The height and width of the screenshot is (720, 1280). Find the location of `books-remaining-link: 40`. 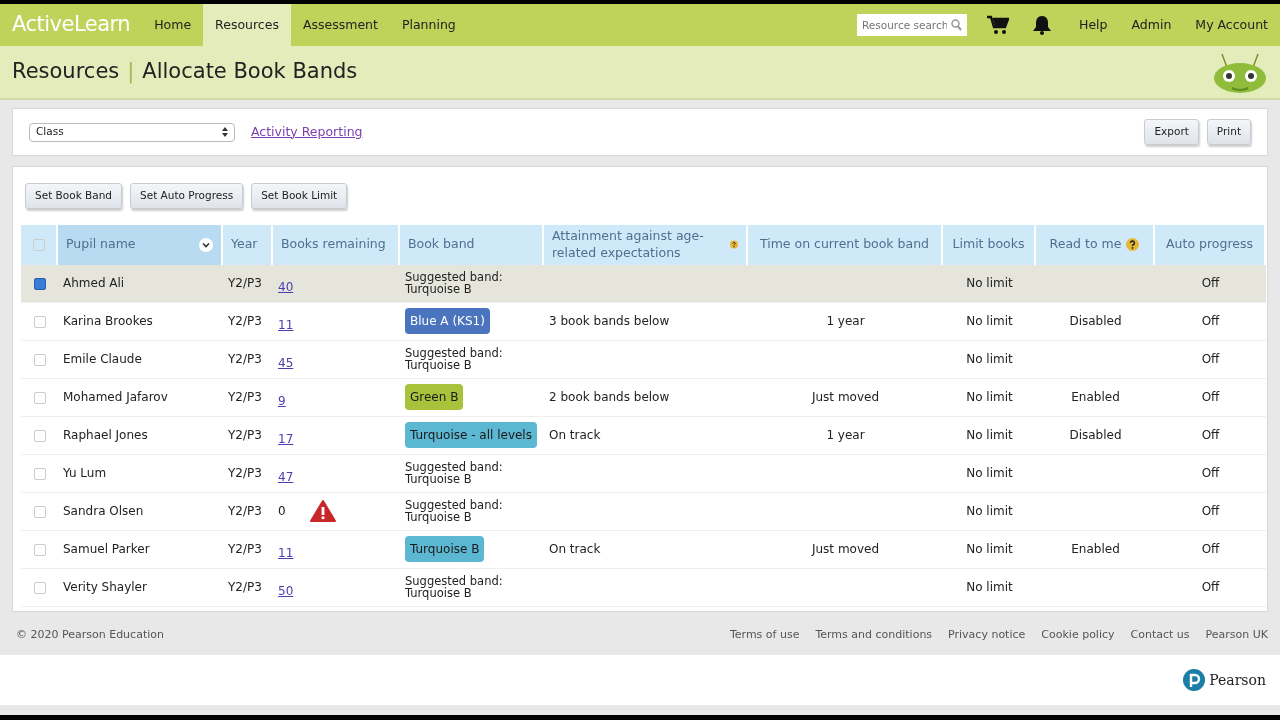

books-remaining-link: 40 is located at coordinates (286, 287).